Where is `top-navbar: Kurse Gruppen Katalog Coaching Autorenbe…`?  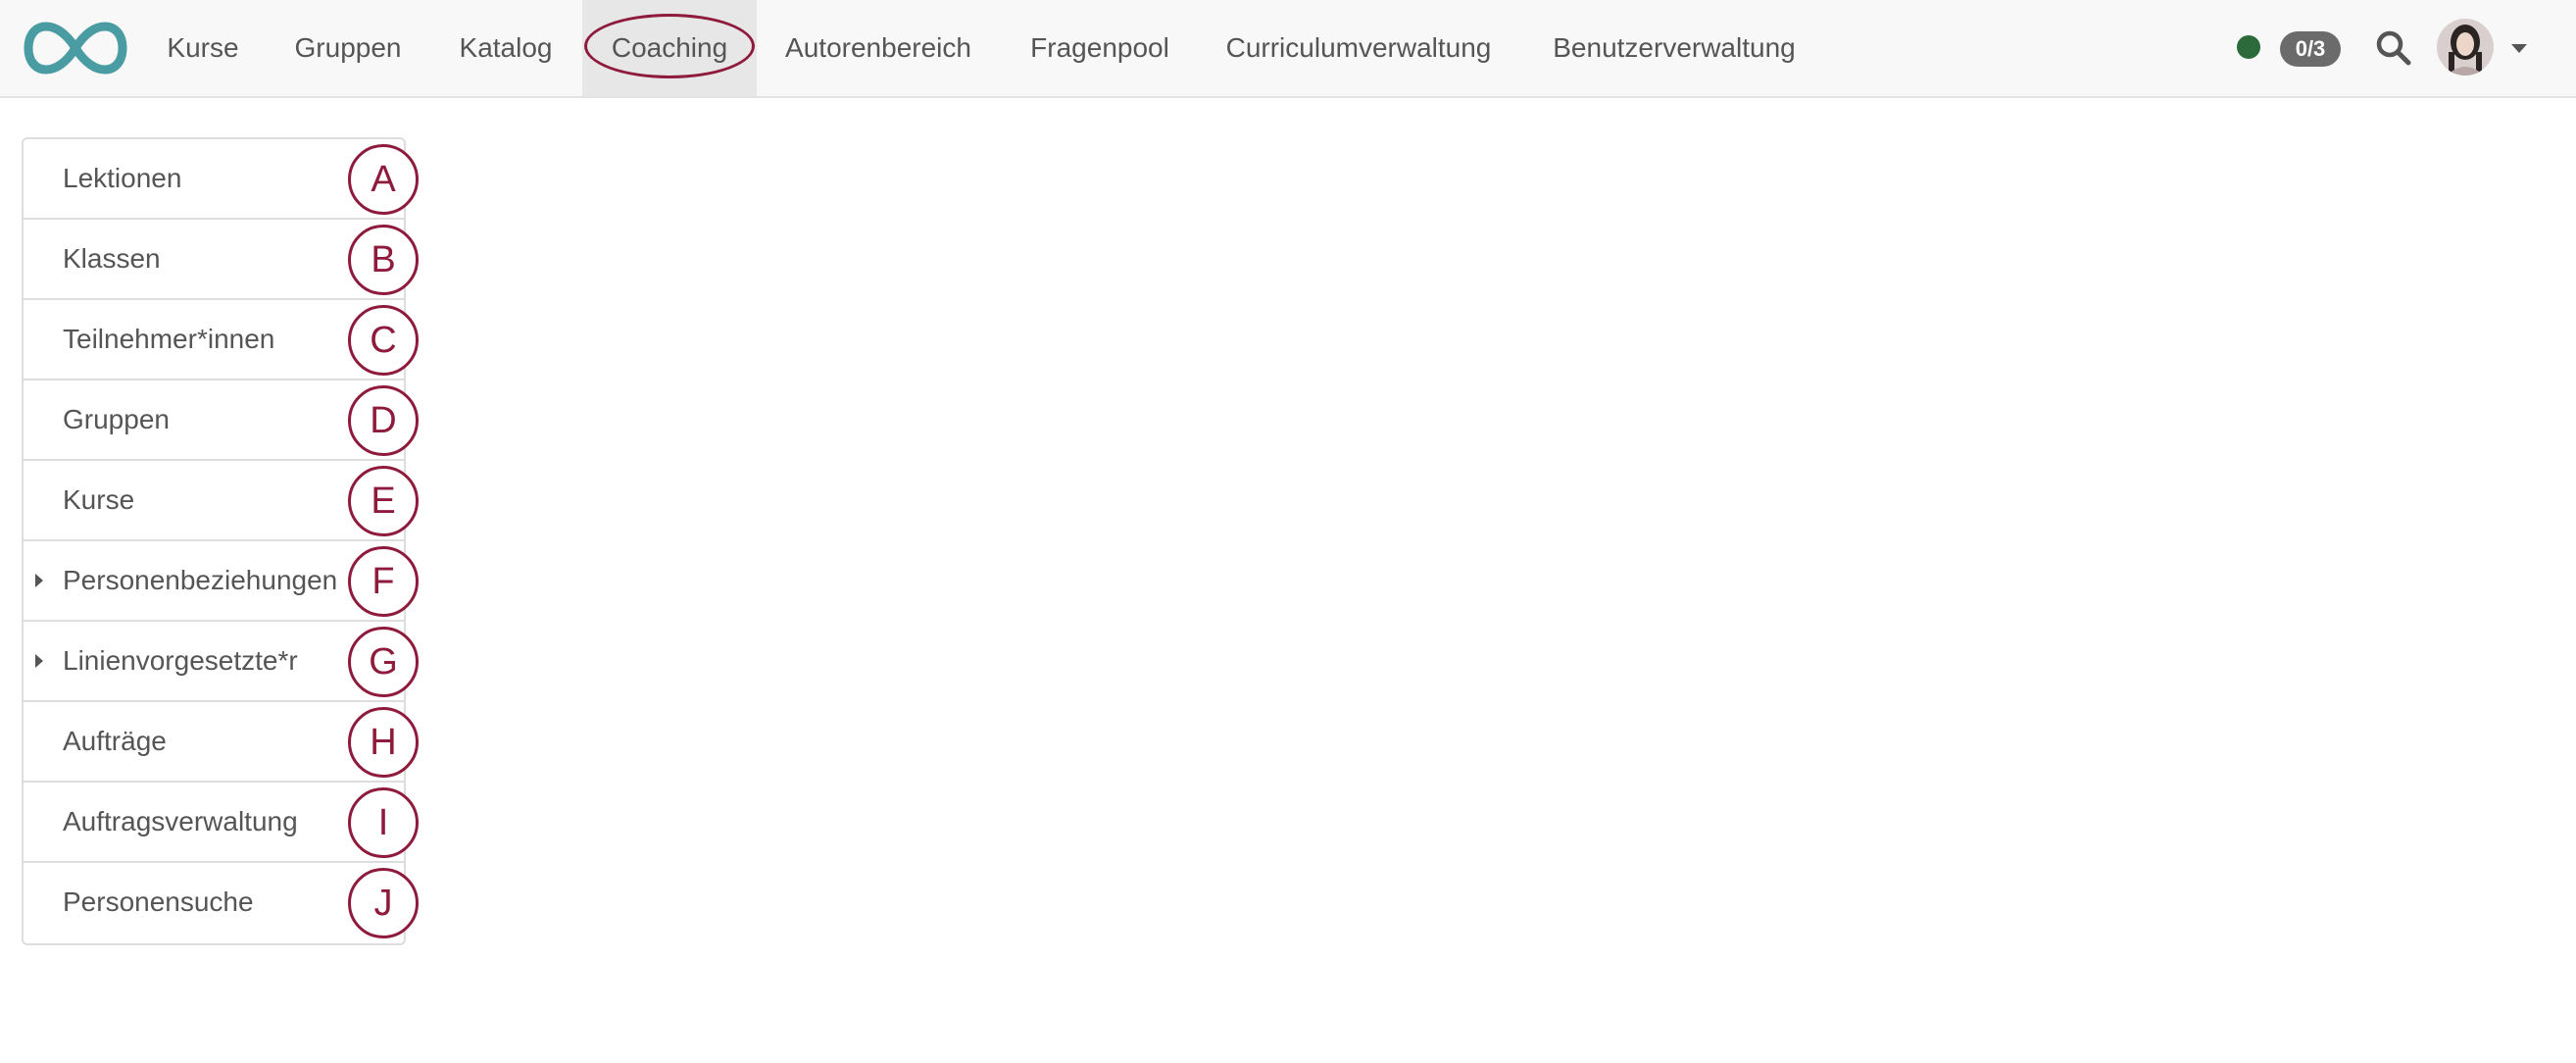 top-navbar: Kurse Gruppen Katalog Coaching Autorenbe… is located at coordinates (1288, 49).